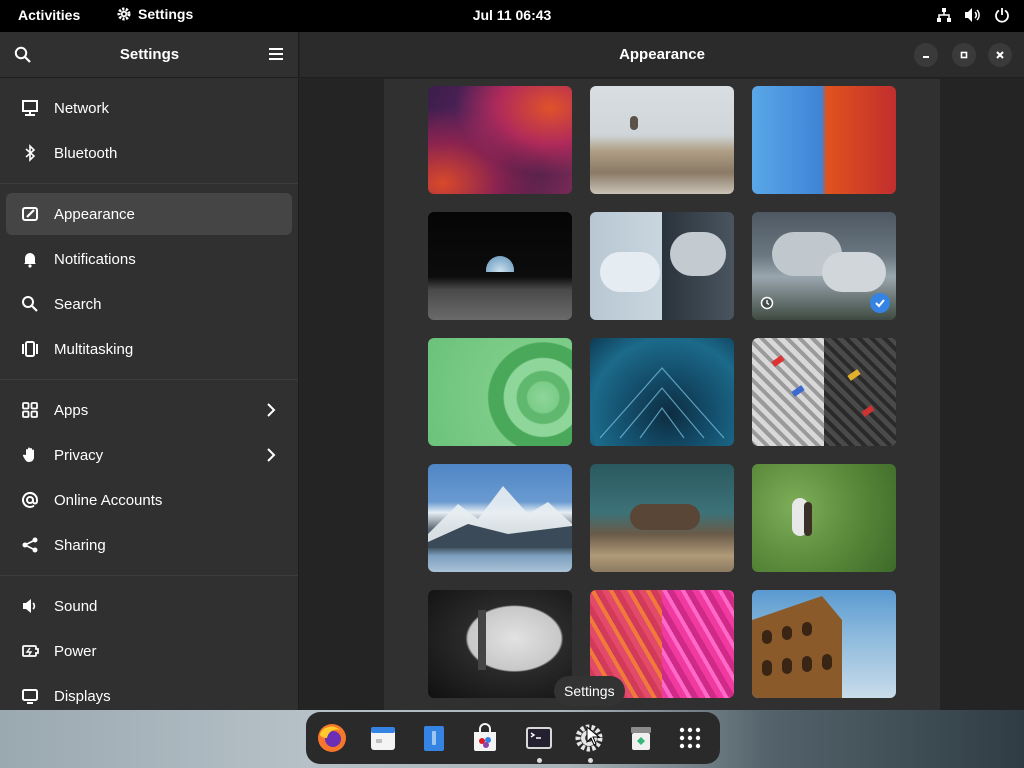  Describe the element at coordinates (276, 54) in the screenshot. I see `hamburger-menu-icon` at that location.